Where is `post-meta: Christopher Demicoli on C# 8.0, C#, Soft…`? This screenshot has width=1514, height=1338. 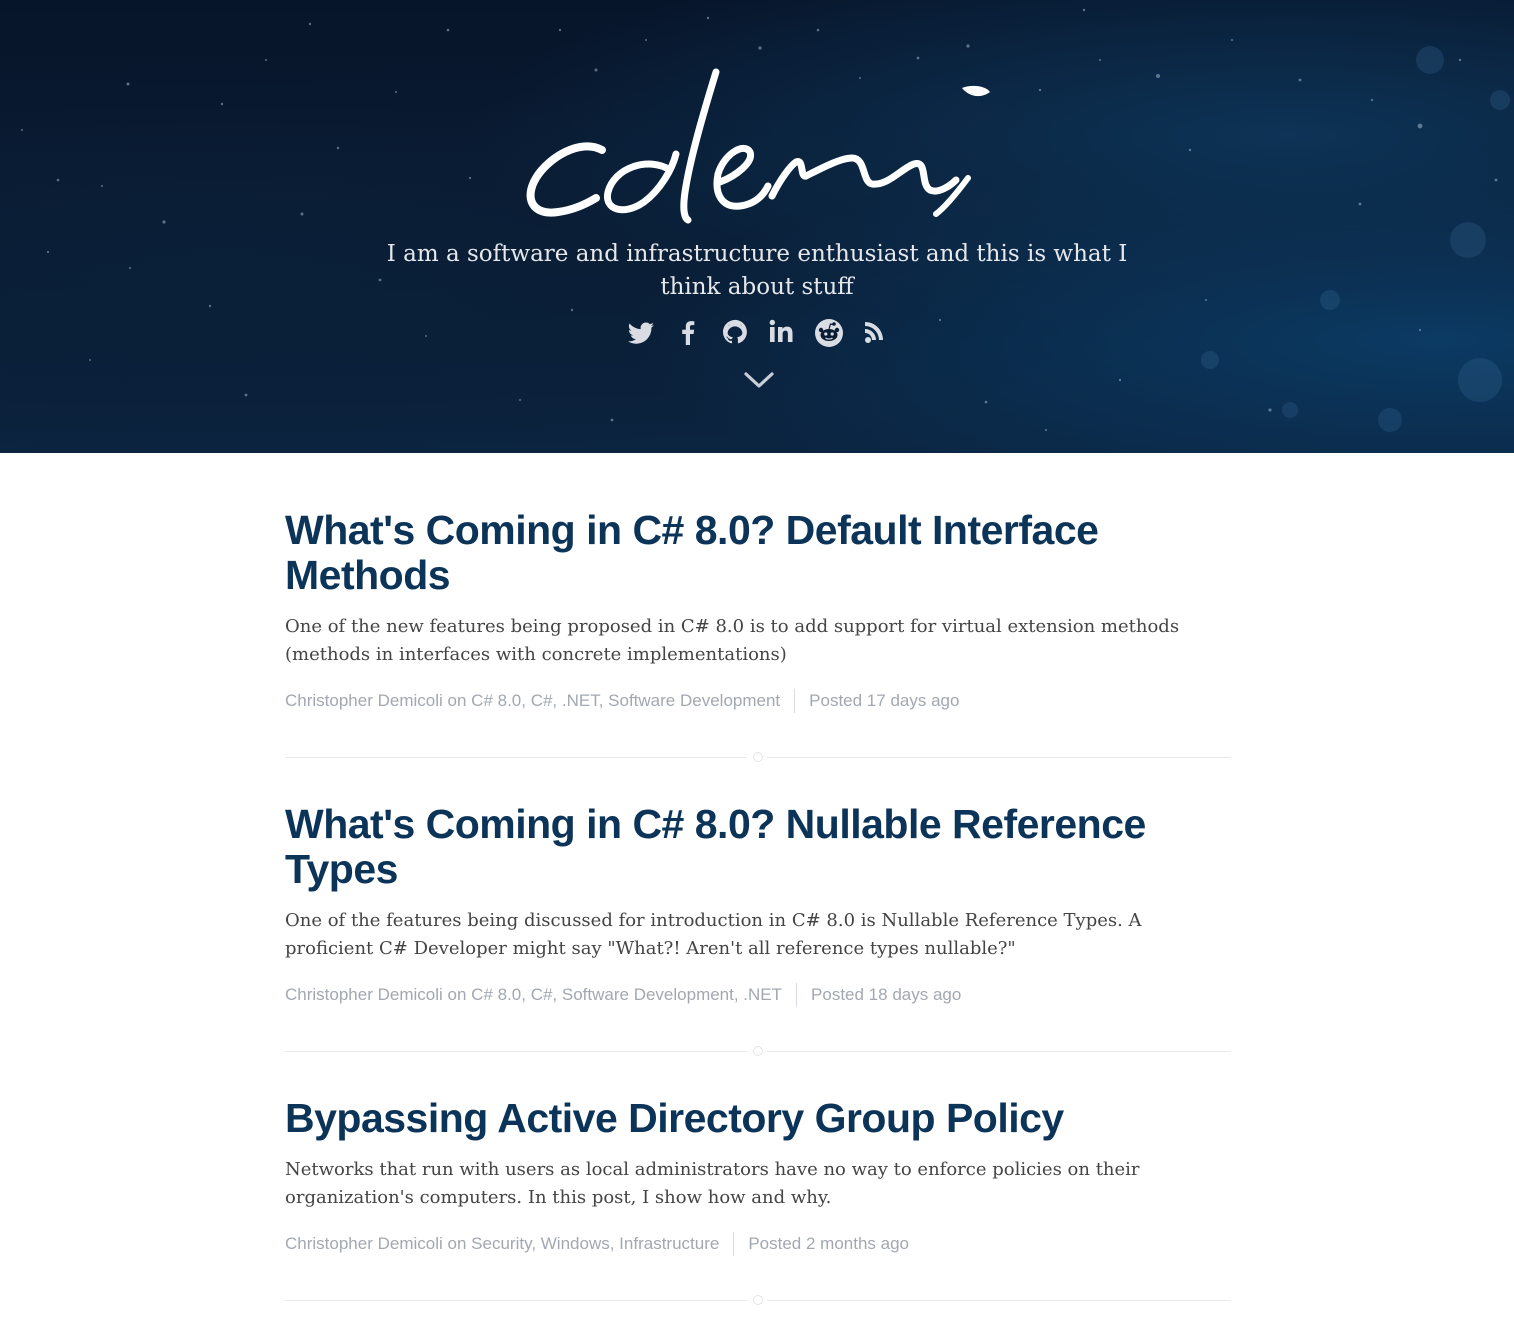 post-meta: Christopher Demicoli on C# 8.0, C#, Soft… is located at coordinates (758, 995).